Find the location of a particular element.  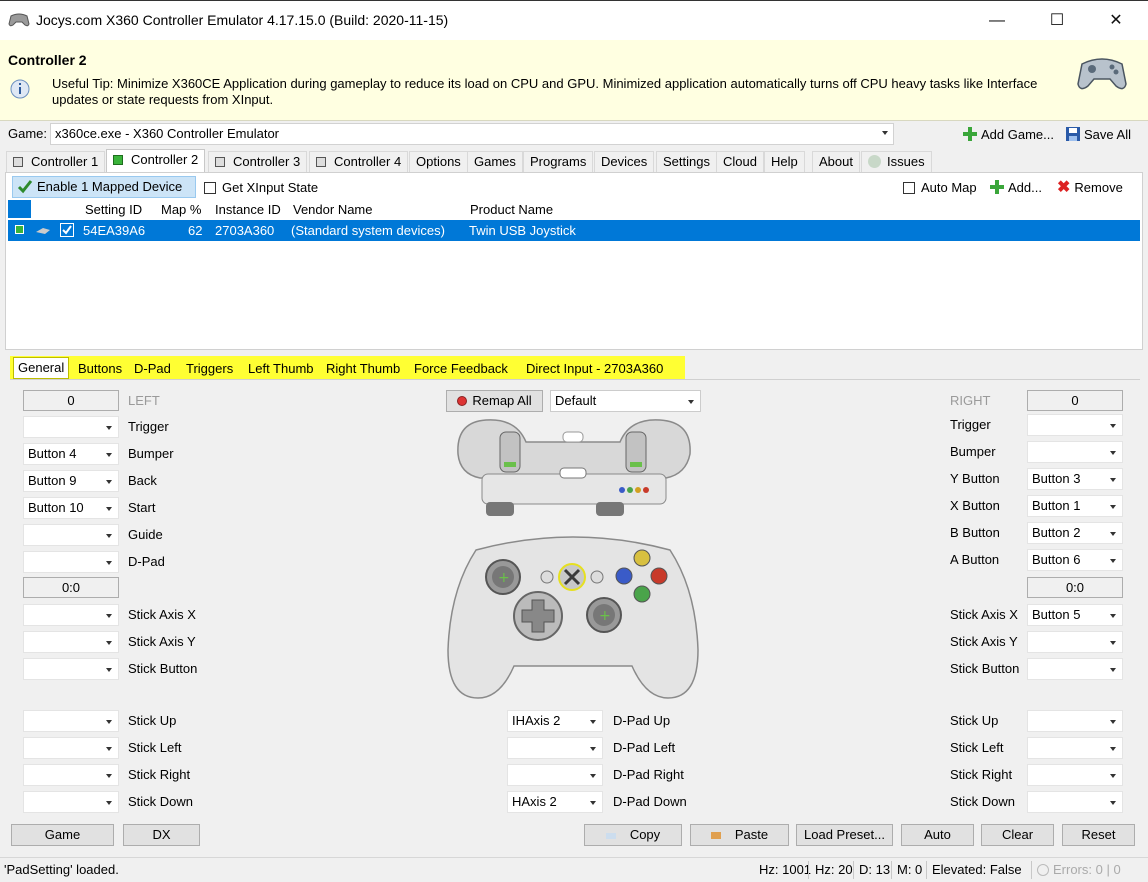

right-row-select: Button 6 is located at coordinates (1075, 560).